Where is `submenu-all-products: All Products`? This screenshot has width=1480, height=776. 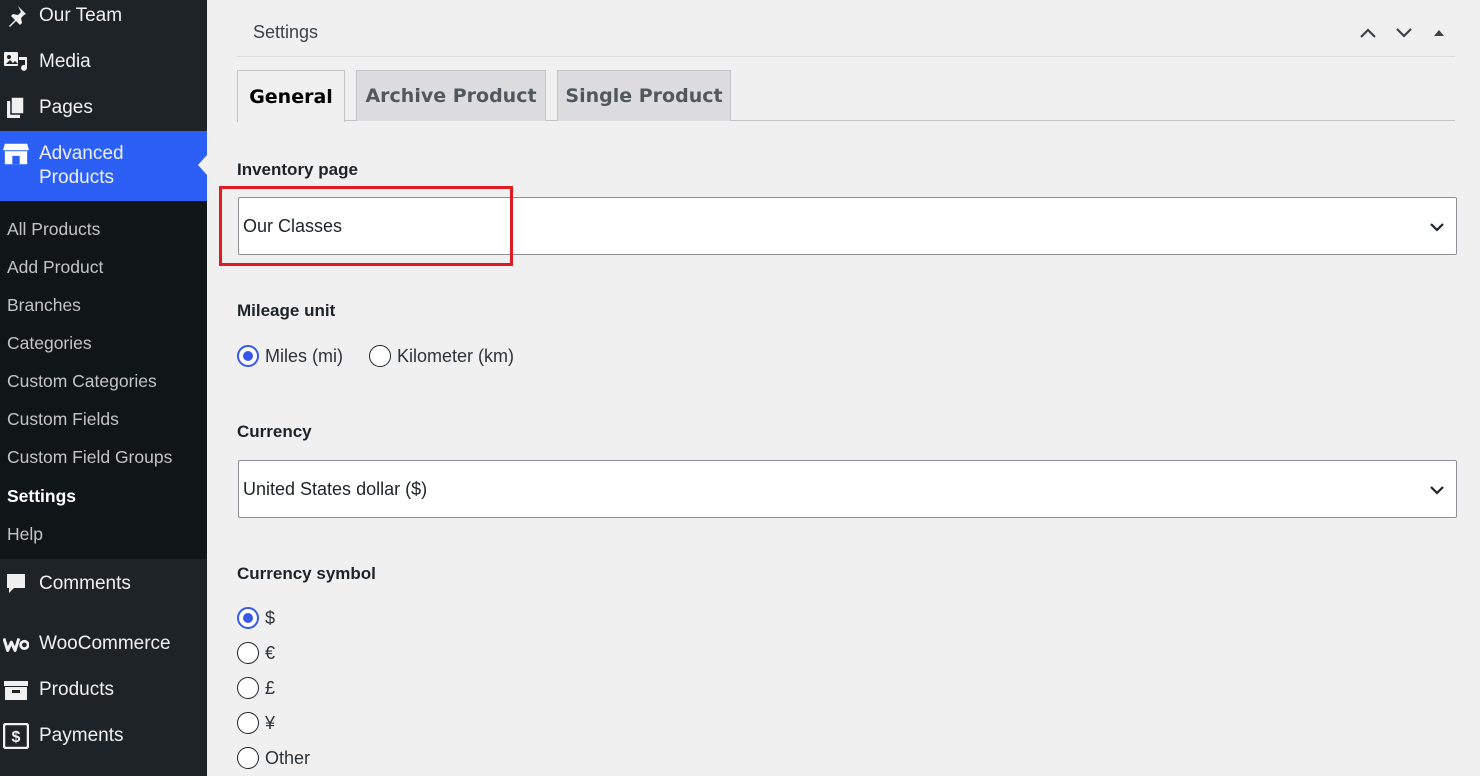 submenu-all-products: All Products is located at coordinates (53, 229).